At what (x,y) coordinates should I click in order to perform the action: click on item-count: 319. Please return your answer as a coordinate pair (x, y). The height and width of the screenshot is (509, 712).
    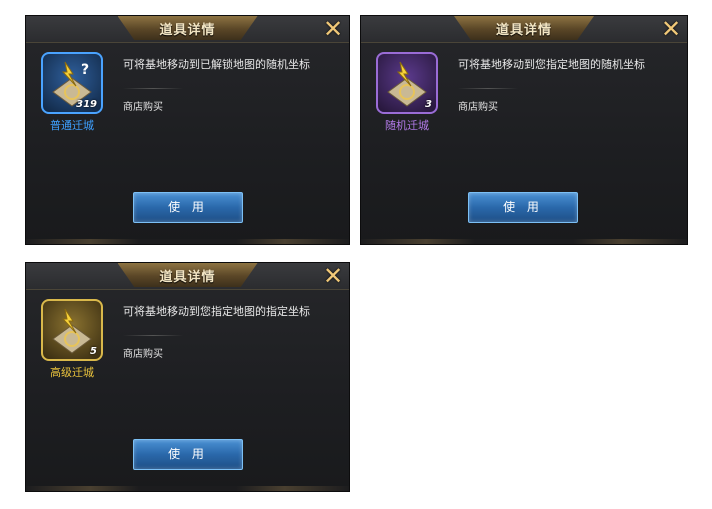
    Looking at the image, I should click on (86, 104).